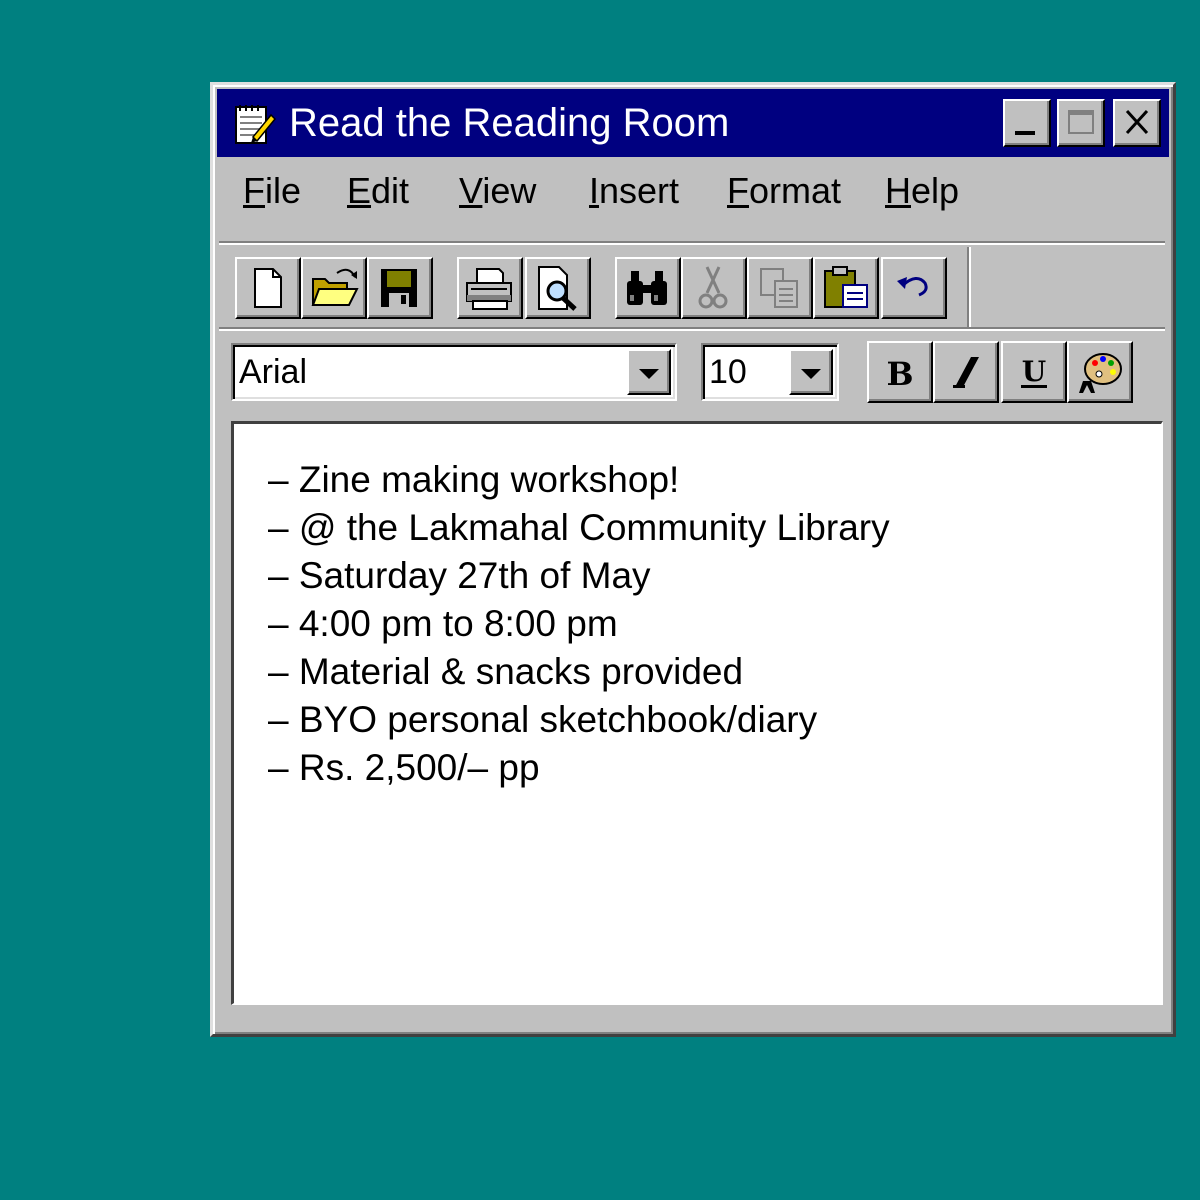  I want to click on paste-icon, so click(846, 287).